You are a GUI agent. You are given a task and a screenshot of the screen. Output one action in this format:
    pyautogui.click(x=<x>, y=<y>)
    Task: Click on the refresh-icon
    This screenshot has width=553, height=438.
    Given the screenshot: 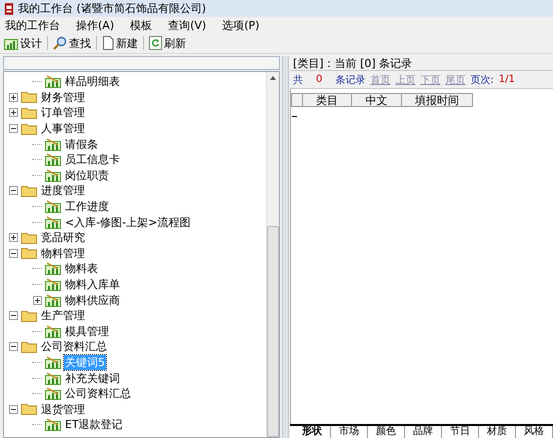 What is the action you would take?
    pyautogui.click(x=155, y=43)
    